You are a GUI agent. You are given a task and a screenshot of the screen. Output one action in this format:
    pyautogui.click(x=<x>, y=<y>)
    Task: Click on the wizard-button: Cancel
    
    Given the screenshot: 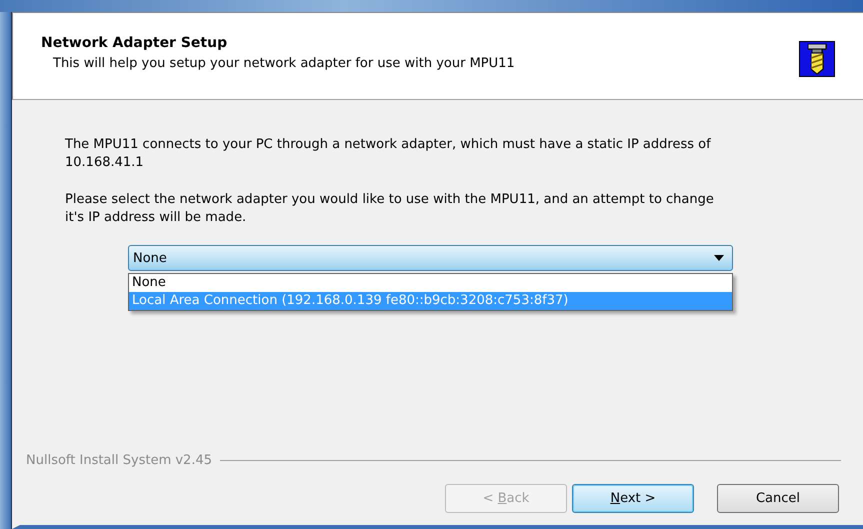 What is the action you would take?
    pyautogui.click(x=778, y=498)
    